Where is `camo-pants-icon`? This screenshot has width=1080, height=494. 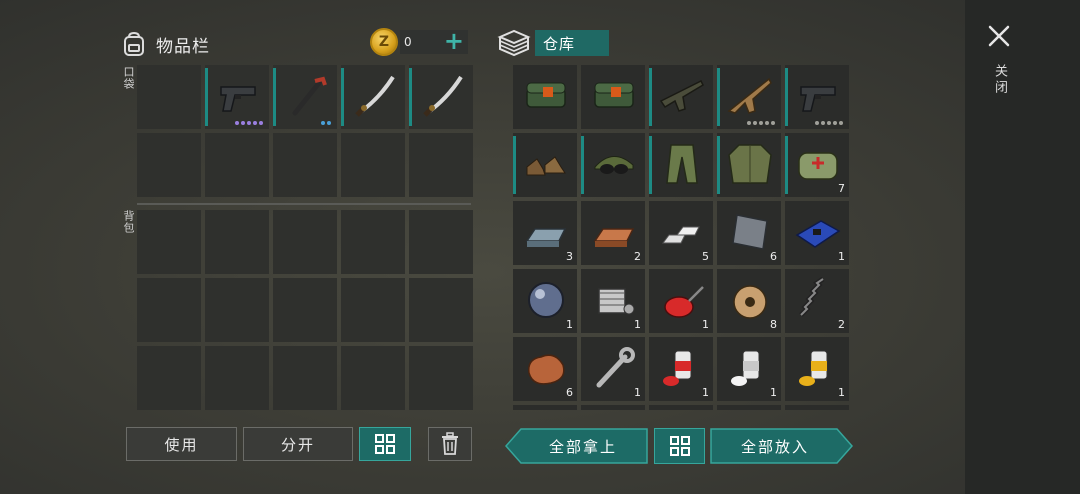 camo-pants-icon is located at coordinates (682, 164).